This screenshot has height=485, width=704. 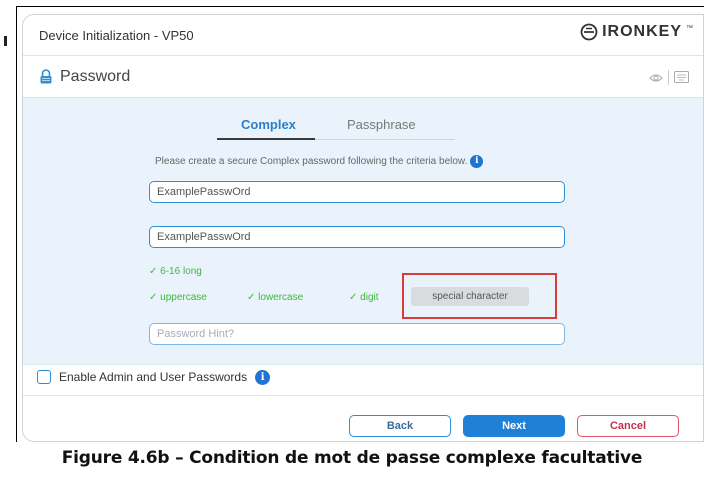 I want to click on ironkey-logo-icon, so click(x=589, y=32).